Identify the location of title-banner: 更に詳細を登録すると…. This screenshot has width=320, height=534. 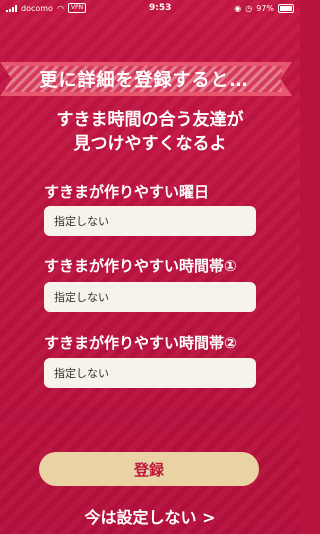
(146, 79).